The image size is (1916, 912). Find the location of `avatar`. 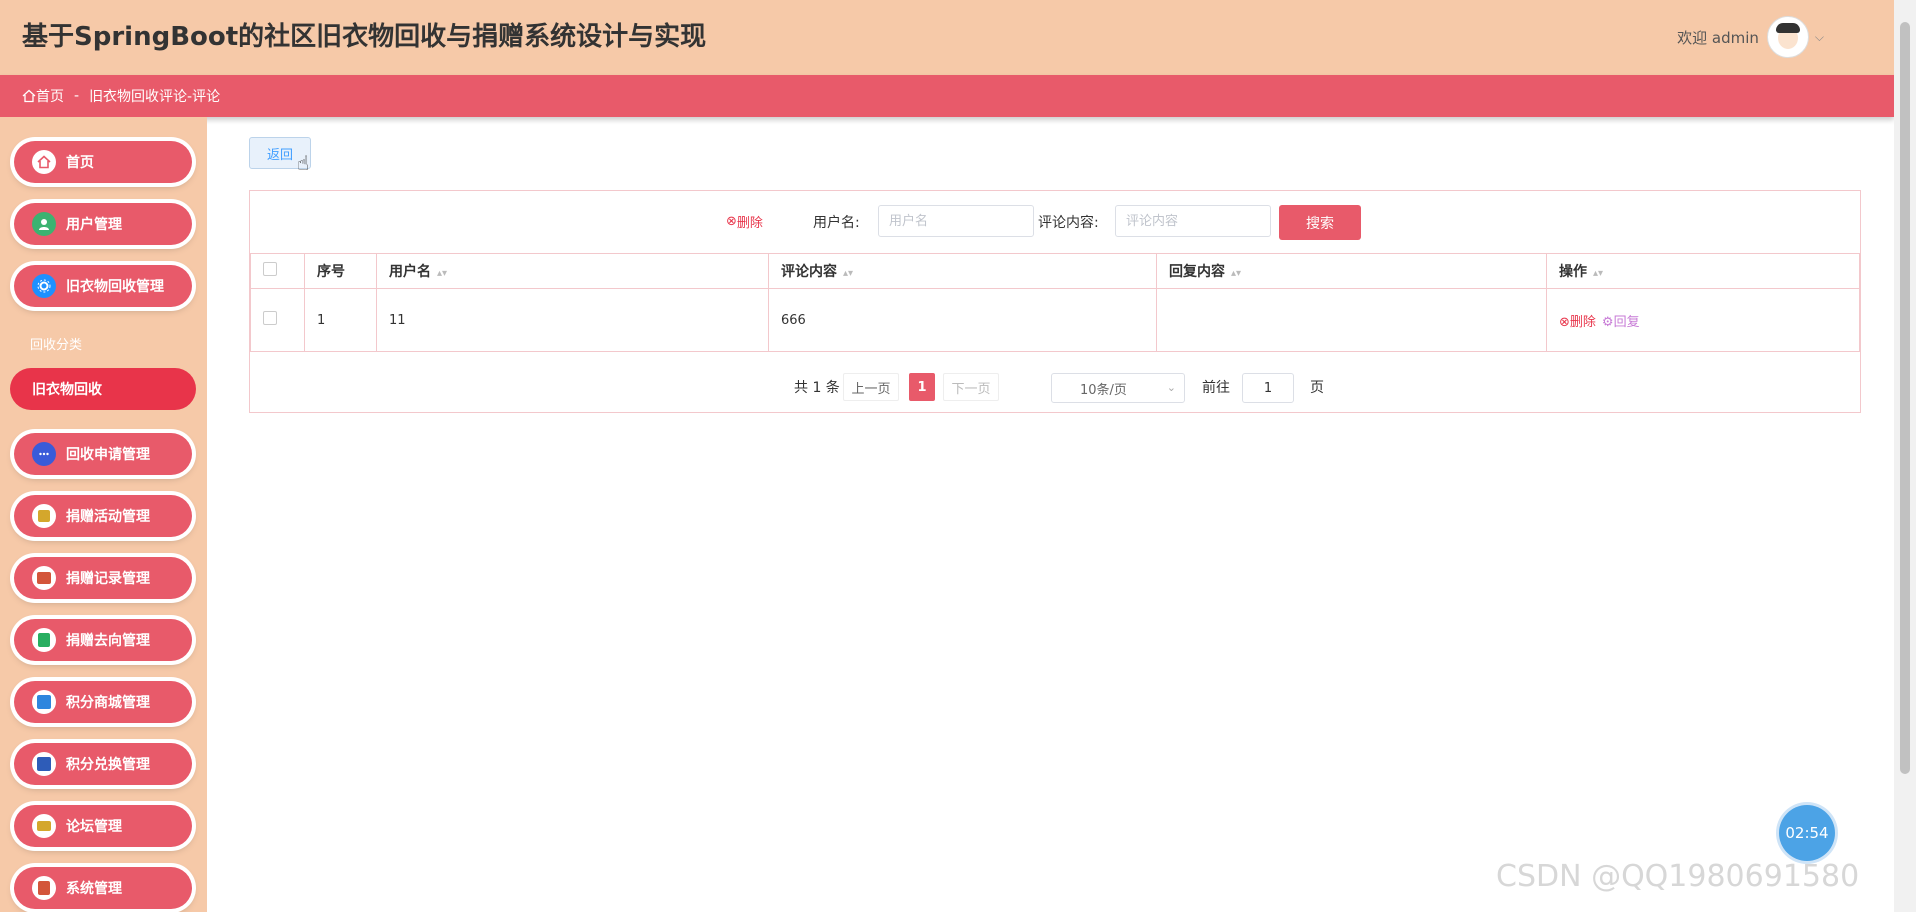

avatar is located at coordinates (1787, 37).